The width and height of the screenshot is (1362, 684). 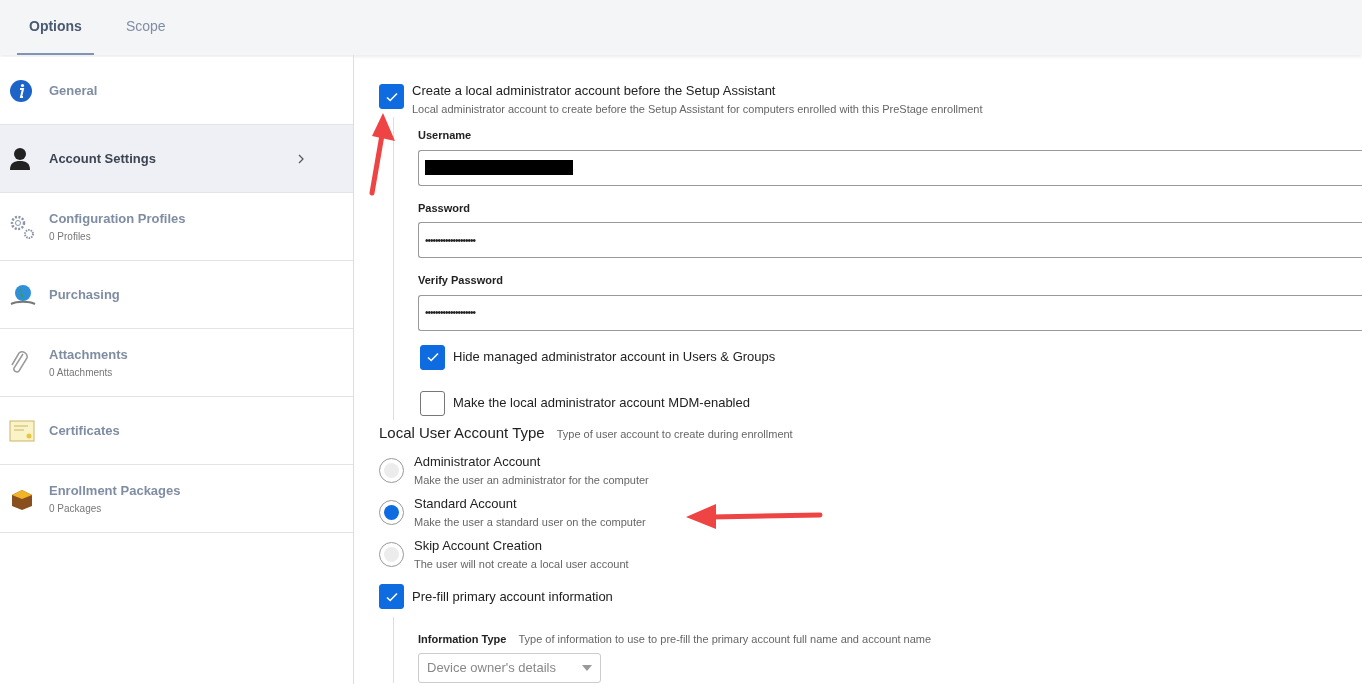 I want to click on sidebar-item-label: Attachments, so click(x=89, y=355).